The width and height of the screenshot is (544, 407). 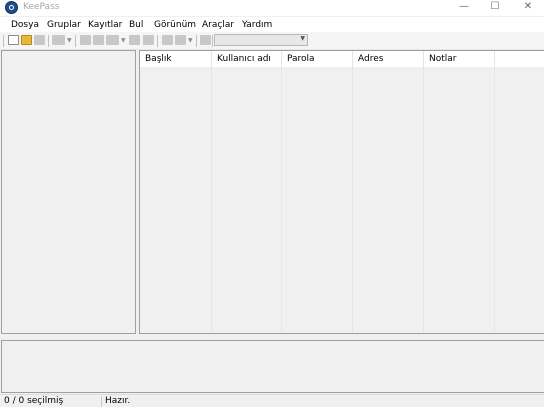 What do you see at coordinates (272, 400) in the screenshot?
I see `status-bar: 0 / 0 seçilmiş Hazır.` at bounding box center [272, 400].